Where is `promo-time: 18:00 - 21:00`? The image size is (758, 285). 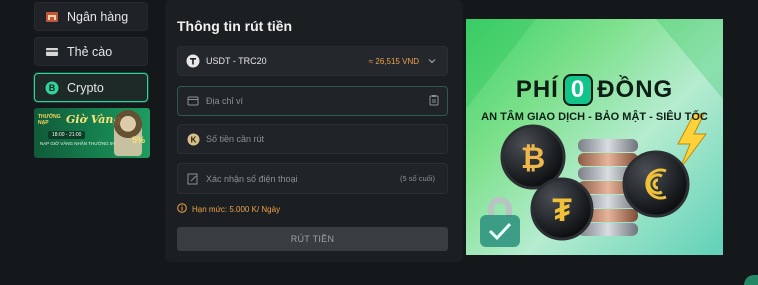
promo-time: 18:00 - 21:00 is located at coordinates (67, 135).